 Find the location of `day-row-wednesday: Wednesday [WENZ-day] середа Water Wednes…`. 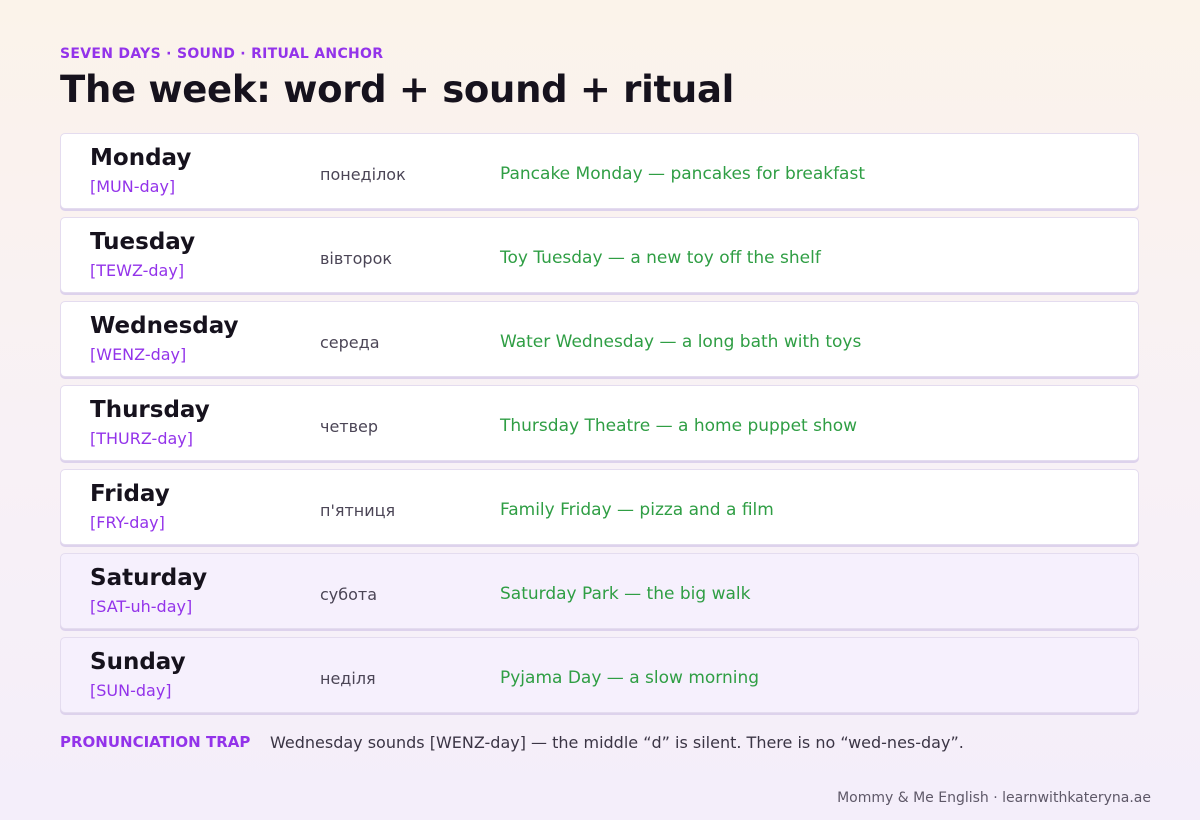

day-row-wednesday: Wednesday [WENZ-day] середа Water Wednes… is located at coordinates (599, 339).